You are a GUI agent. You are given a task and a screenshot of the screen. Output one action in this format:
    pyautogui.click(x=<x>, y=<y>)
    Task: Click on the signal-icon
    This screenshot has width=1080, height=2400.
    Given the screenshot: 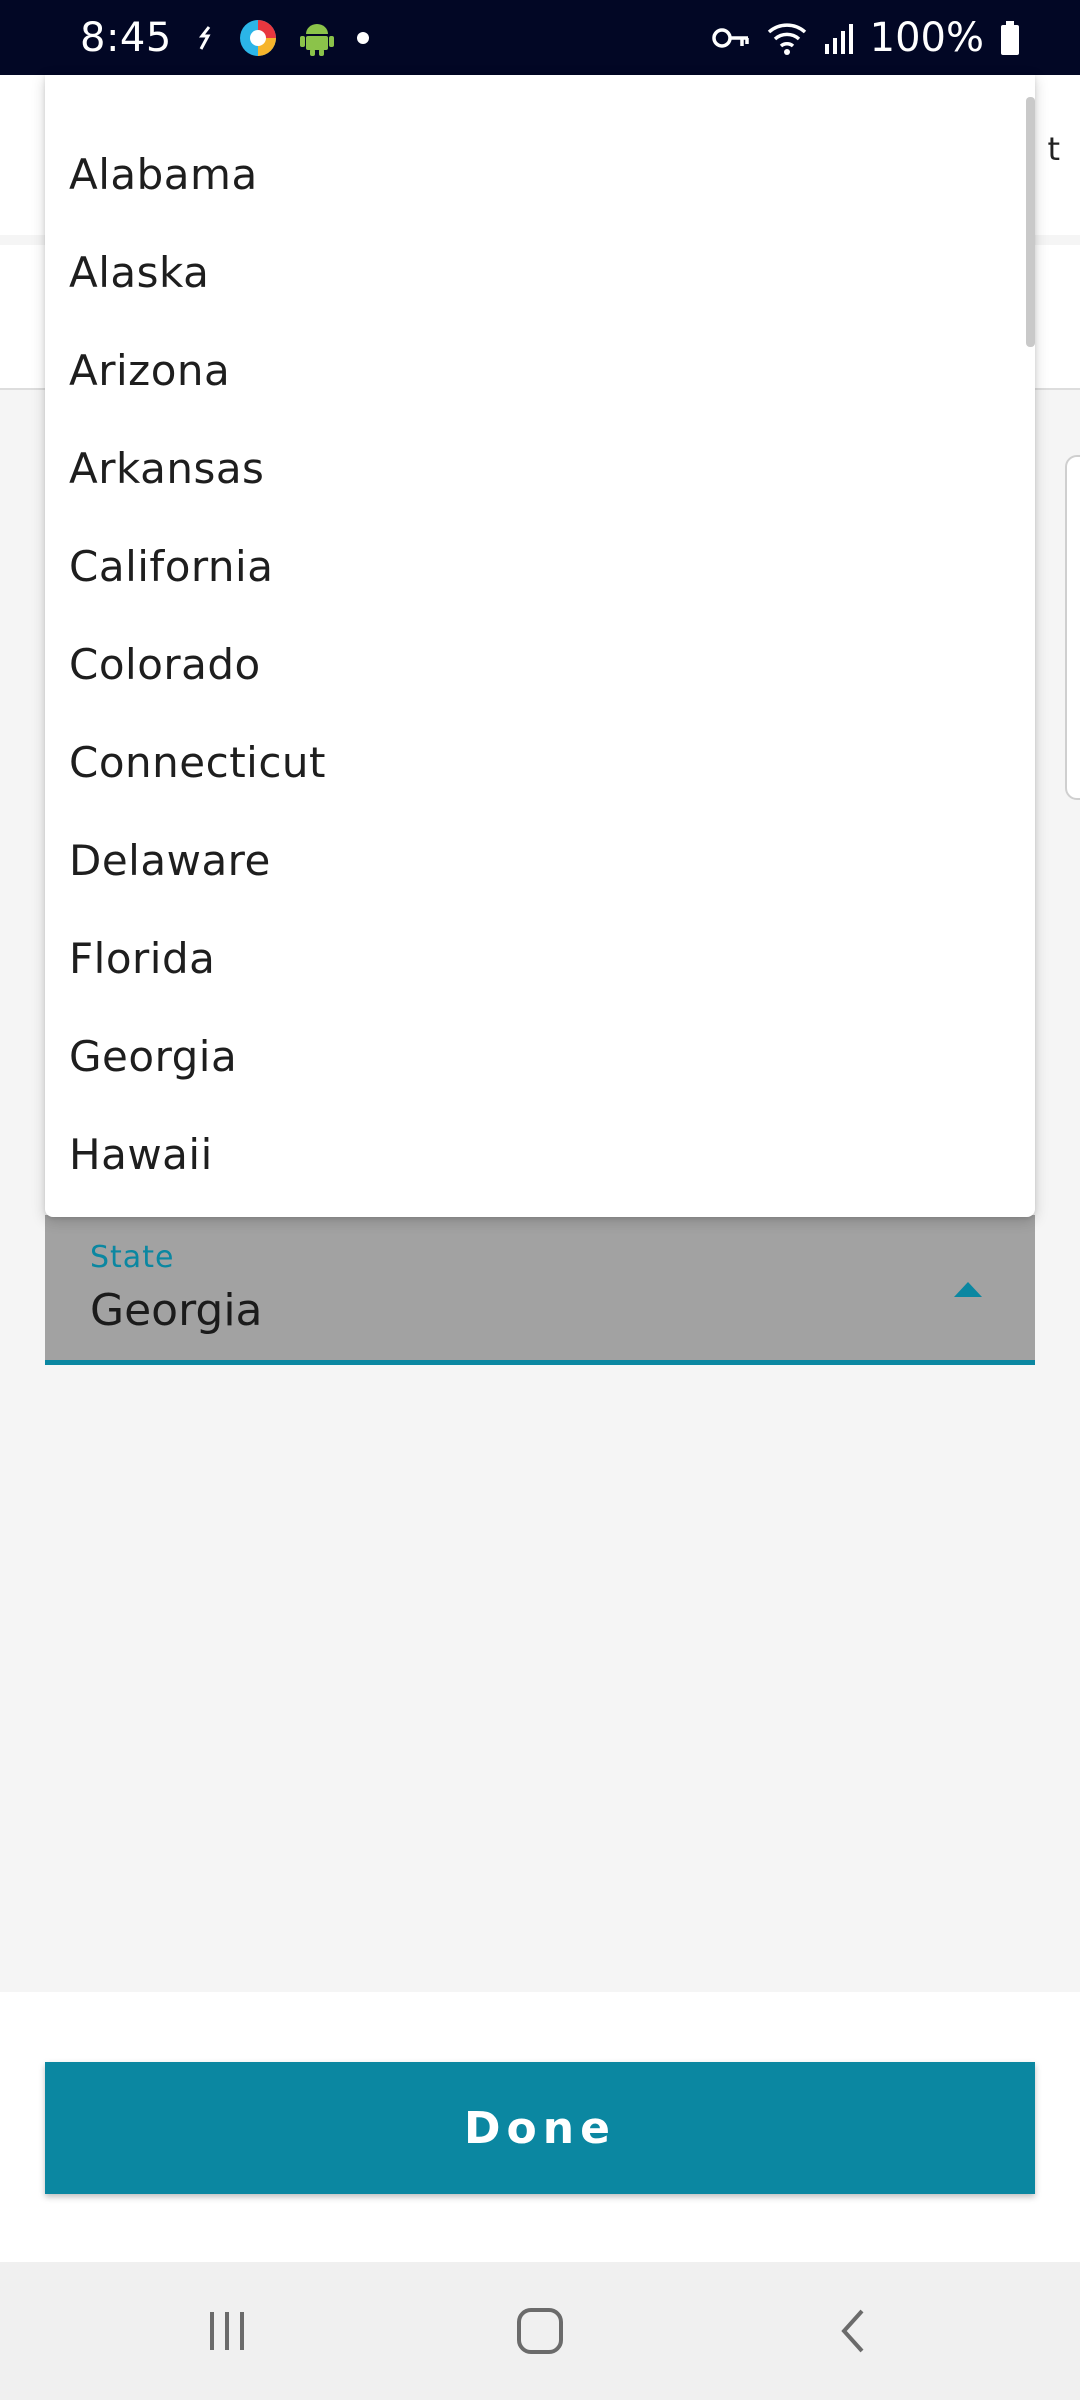 What is the action you would take?
    pyautogui.click(x=839, y=38)
    